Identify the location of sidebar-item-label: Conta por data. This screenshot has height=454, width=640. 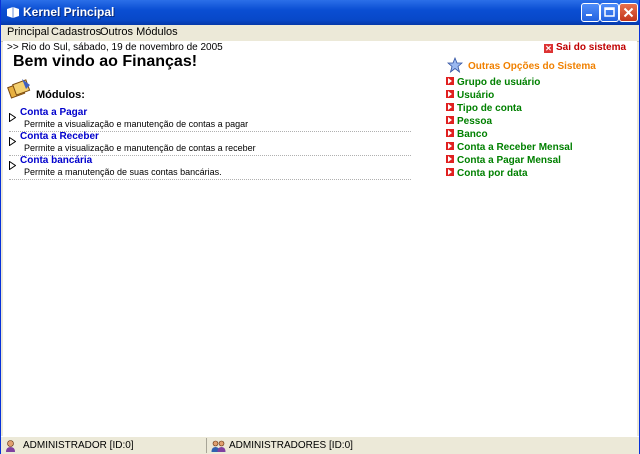
(492, 173).